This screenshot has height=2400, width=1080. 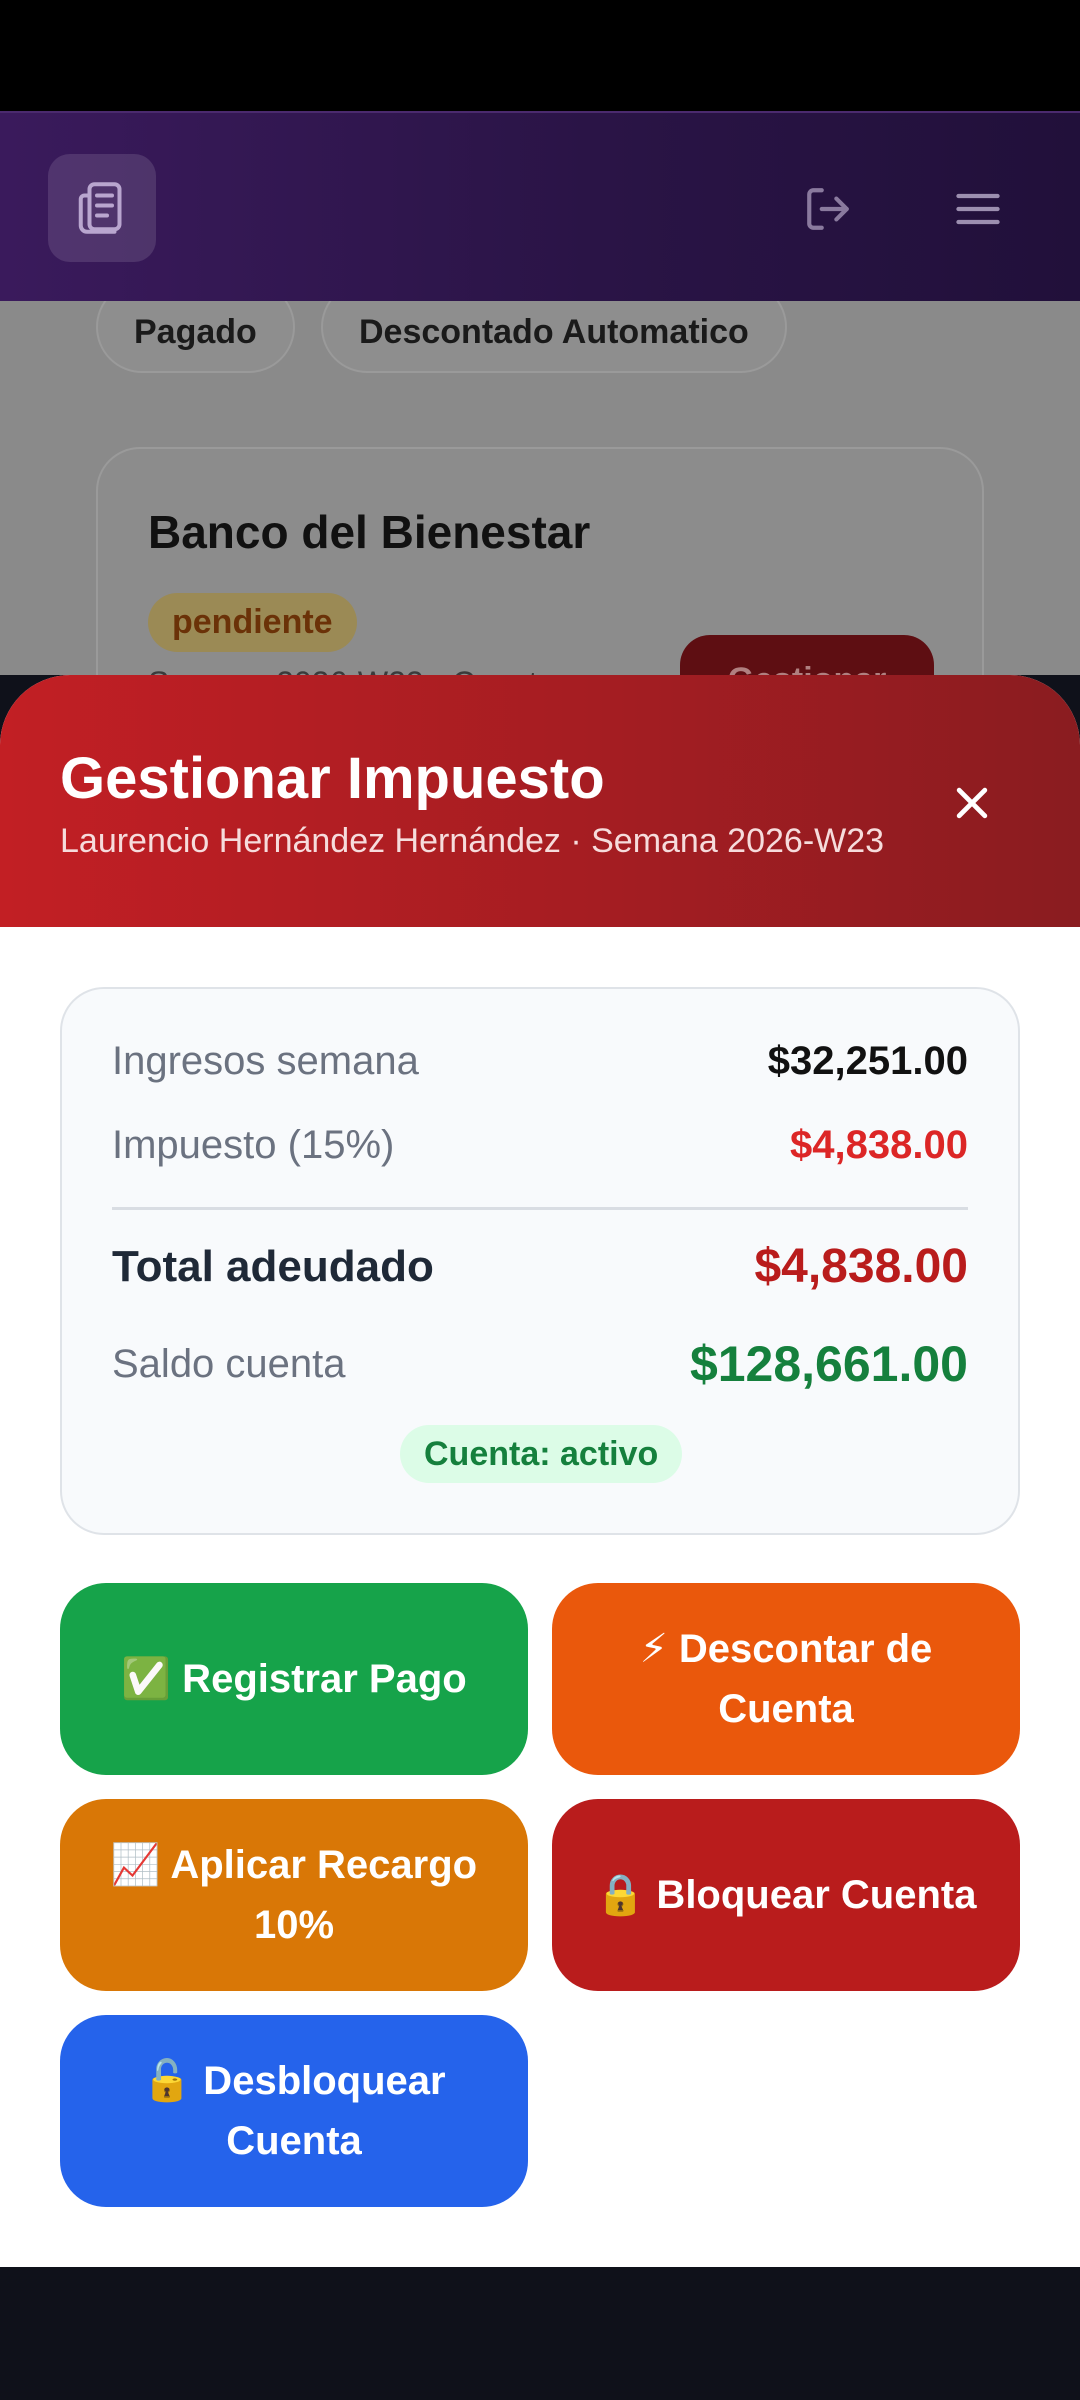 I want to click on income-value: $32,251.00, so click(x=867, y=1061).